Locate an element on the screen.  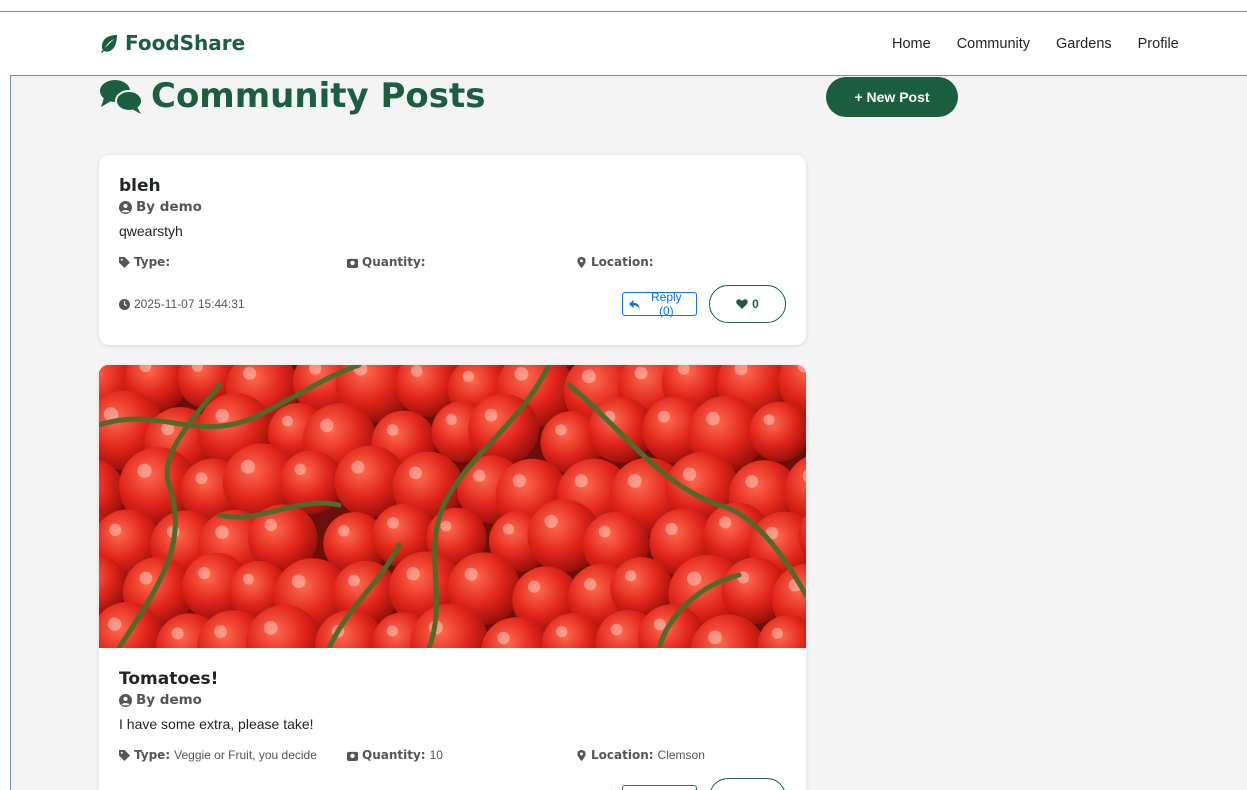
post-footer is located at coordinates (452, 784).